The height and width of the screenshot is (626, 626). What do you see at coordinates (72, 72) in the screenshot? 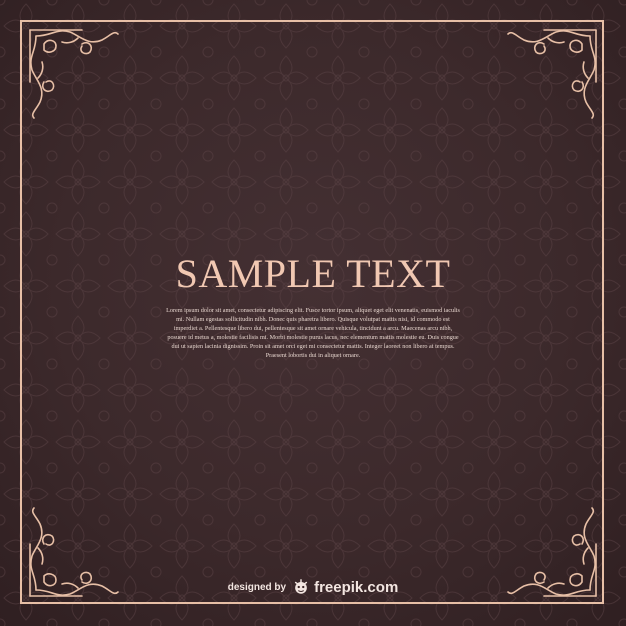
I see `corner-ornament-top-left` at bounding box center [72, 72].